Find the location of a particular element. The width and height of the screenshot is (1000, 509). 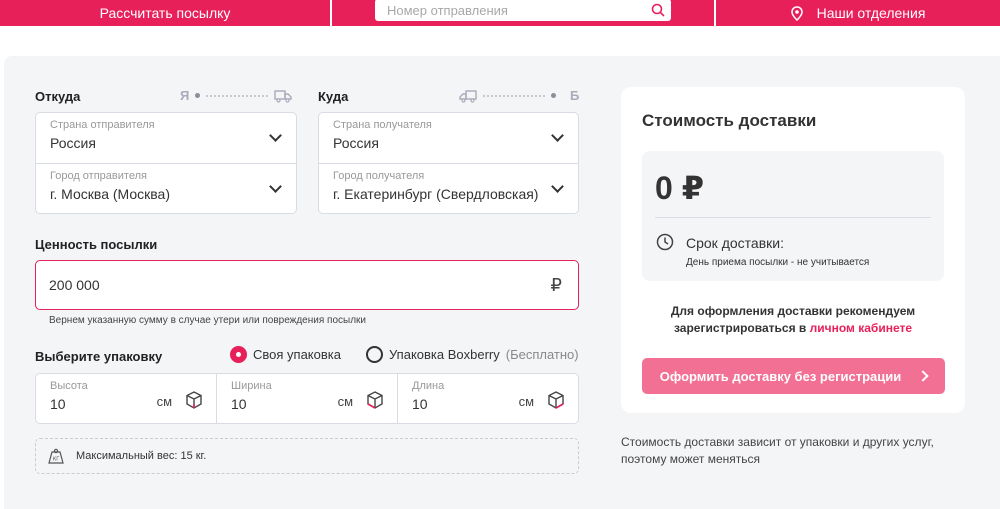

from-label: Откуда is located at coordinates (58, 96).